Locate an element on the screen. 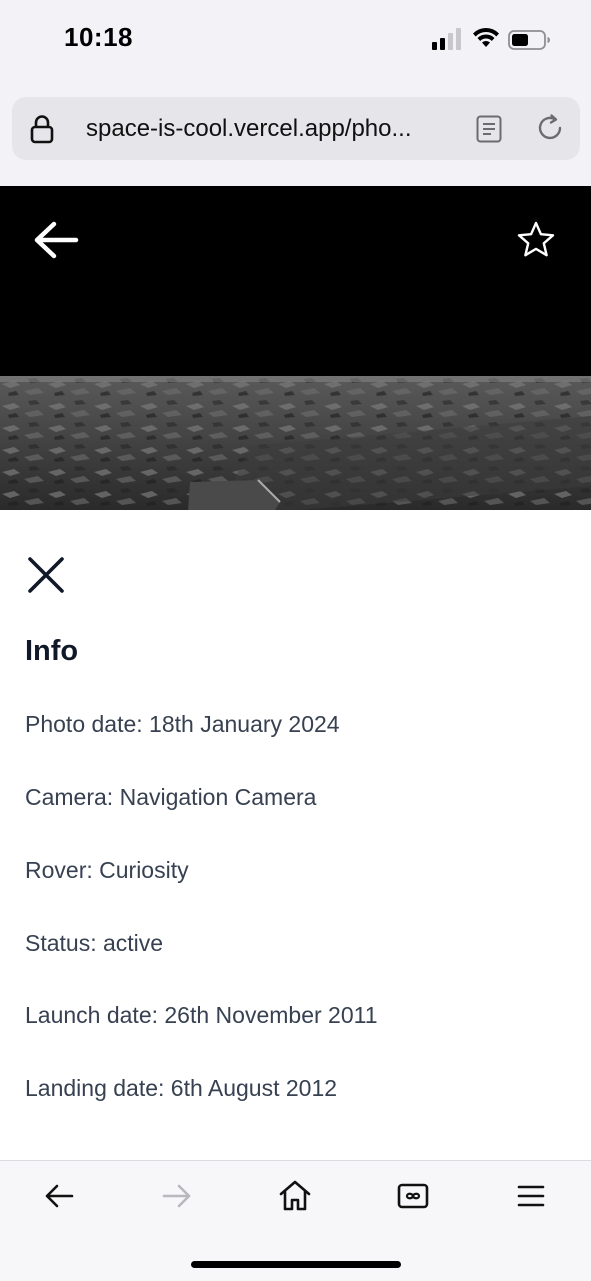  status-time: 10:18 is located at coordinates (98, 37).